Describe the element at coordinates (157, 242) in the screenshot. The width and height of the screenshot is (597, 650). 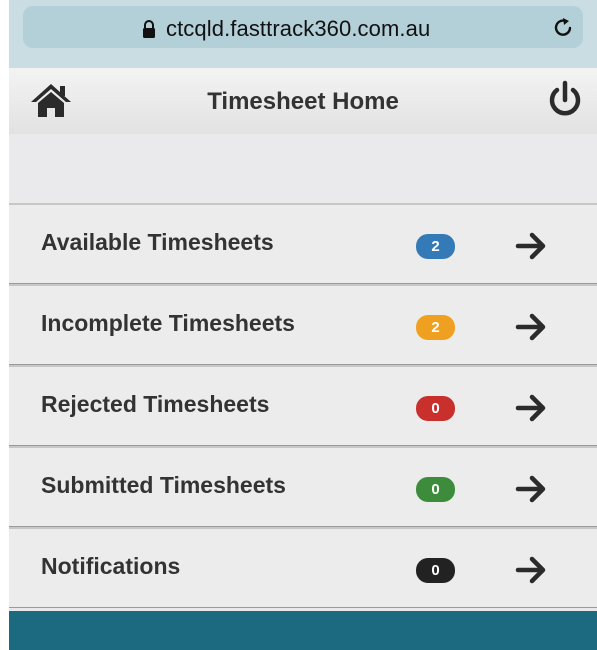
I see `menu-item-label: Available Timesheets` at that location.